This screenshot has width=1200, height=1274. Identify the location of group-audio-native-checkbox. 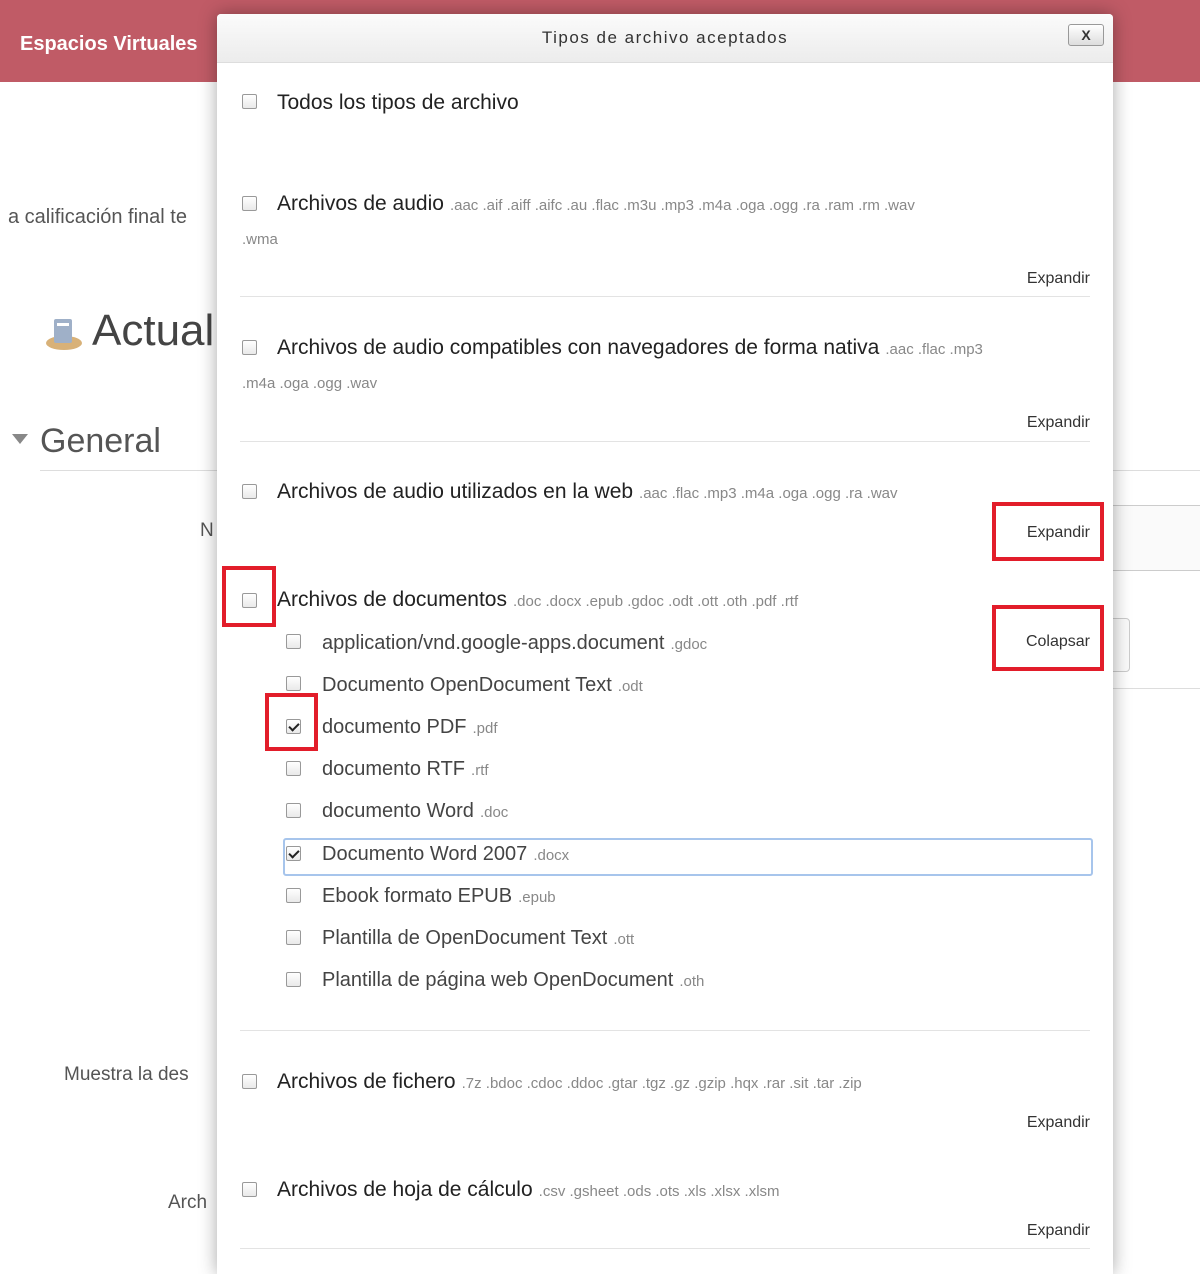
(249, 347).